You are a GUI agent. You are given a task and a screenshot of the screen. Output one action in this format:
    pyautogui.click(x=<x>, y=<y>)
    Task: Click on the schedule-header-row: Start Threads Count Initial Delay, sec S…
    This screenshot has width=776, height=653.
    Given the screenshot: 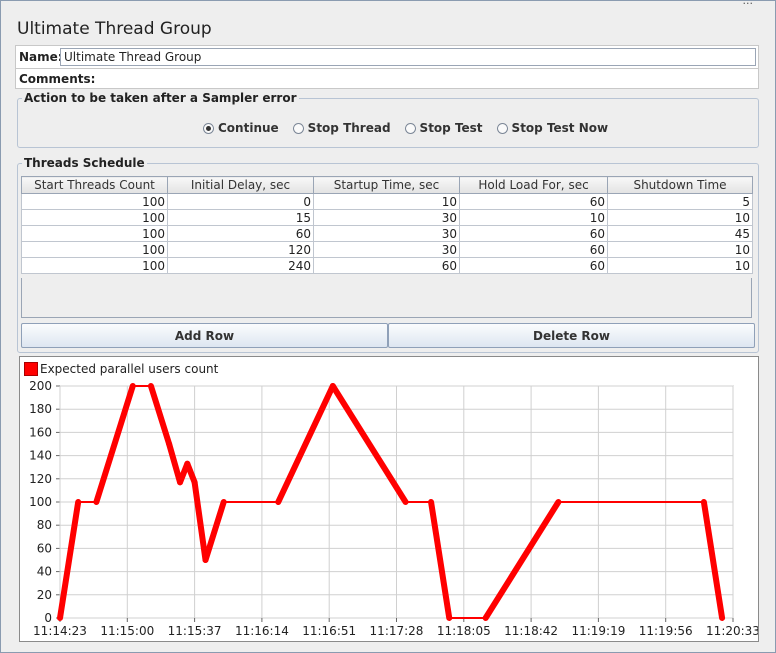 What is the action you would take?
    pyautogui.click(x=387, y=185)
    